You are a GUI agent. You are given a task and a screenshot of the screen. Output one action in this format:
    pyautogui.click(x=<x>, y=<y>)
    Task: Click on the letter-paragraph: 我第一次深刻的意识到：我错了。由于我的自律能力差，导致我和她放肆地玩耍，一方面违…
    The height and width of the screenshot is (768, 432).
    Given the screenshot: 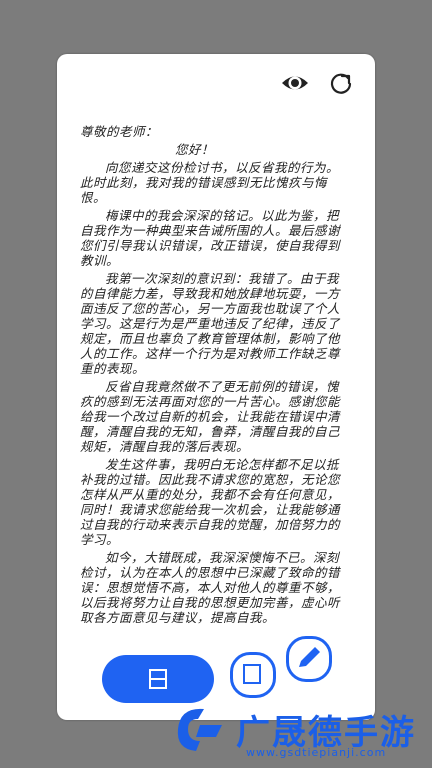 What is the action you would take?
    pyautogui.click(x=210, y=323)
    